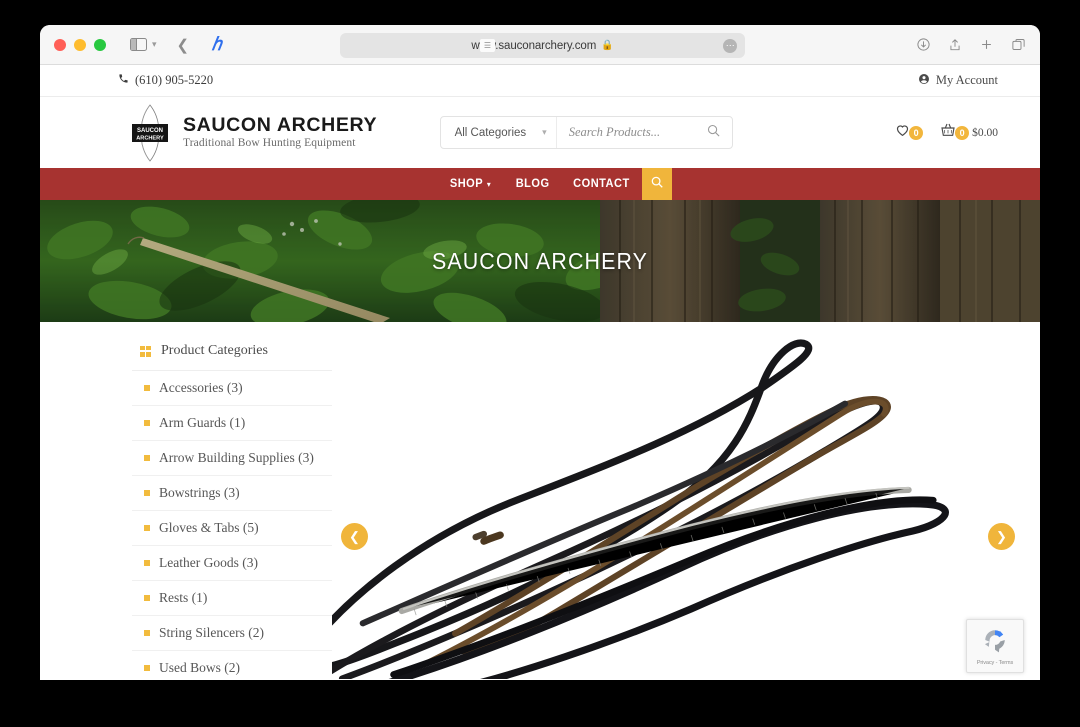 The image size is (1080, 727). I want to click on nav-item-contact-label: CONTACT, so click(601, 184).